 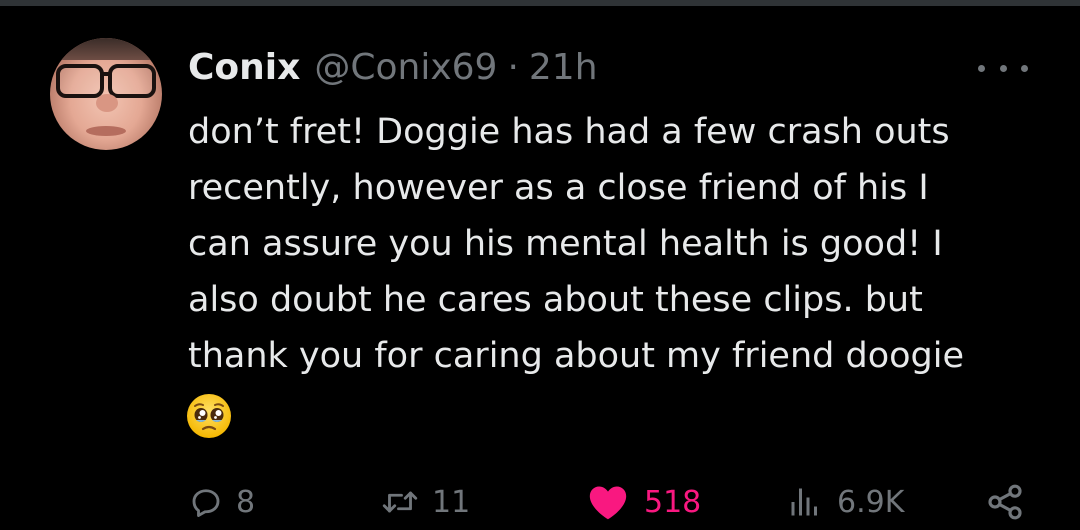 What do you see at coordinates (244, 67) in the screenshot?
I see `author-display-name: Conix` at bounding box center [244, 67].